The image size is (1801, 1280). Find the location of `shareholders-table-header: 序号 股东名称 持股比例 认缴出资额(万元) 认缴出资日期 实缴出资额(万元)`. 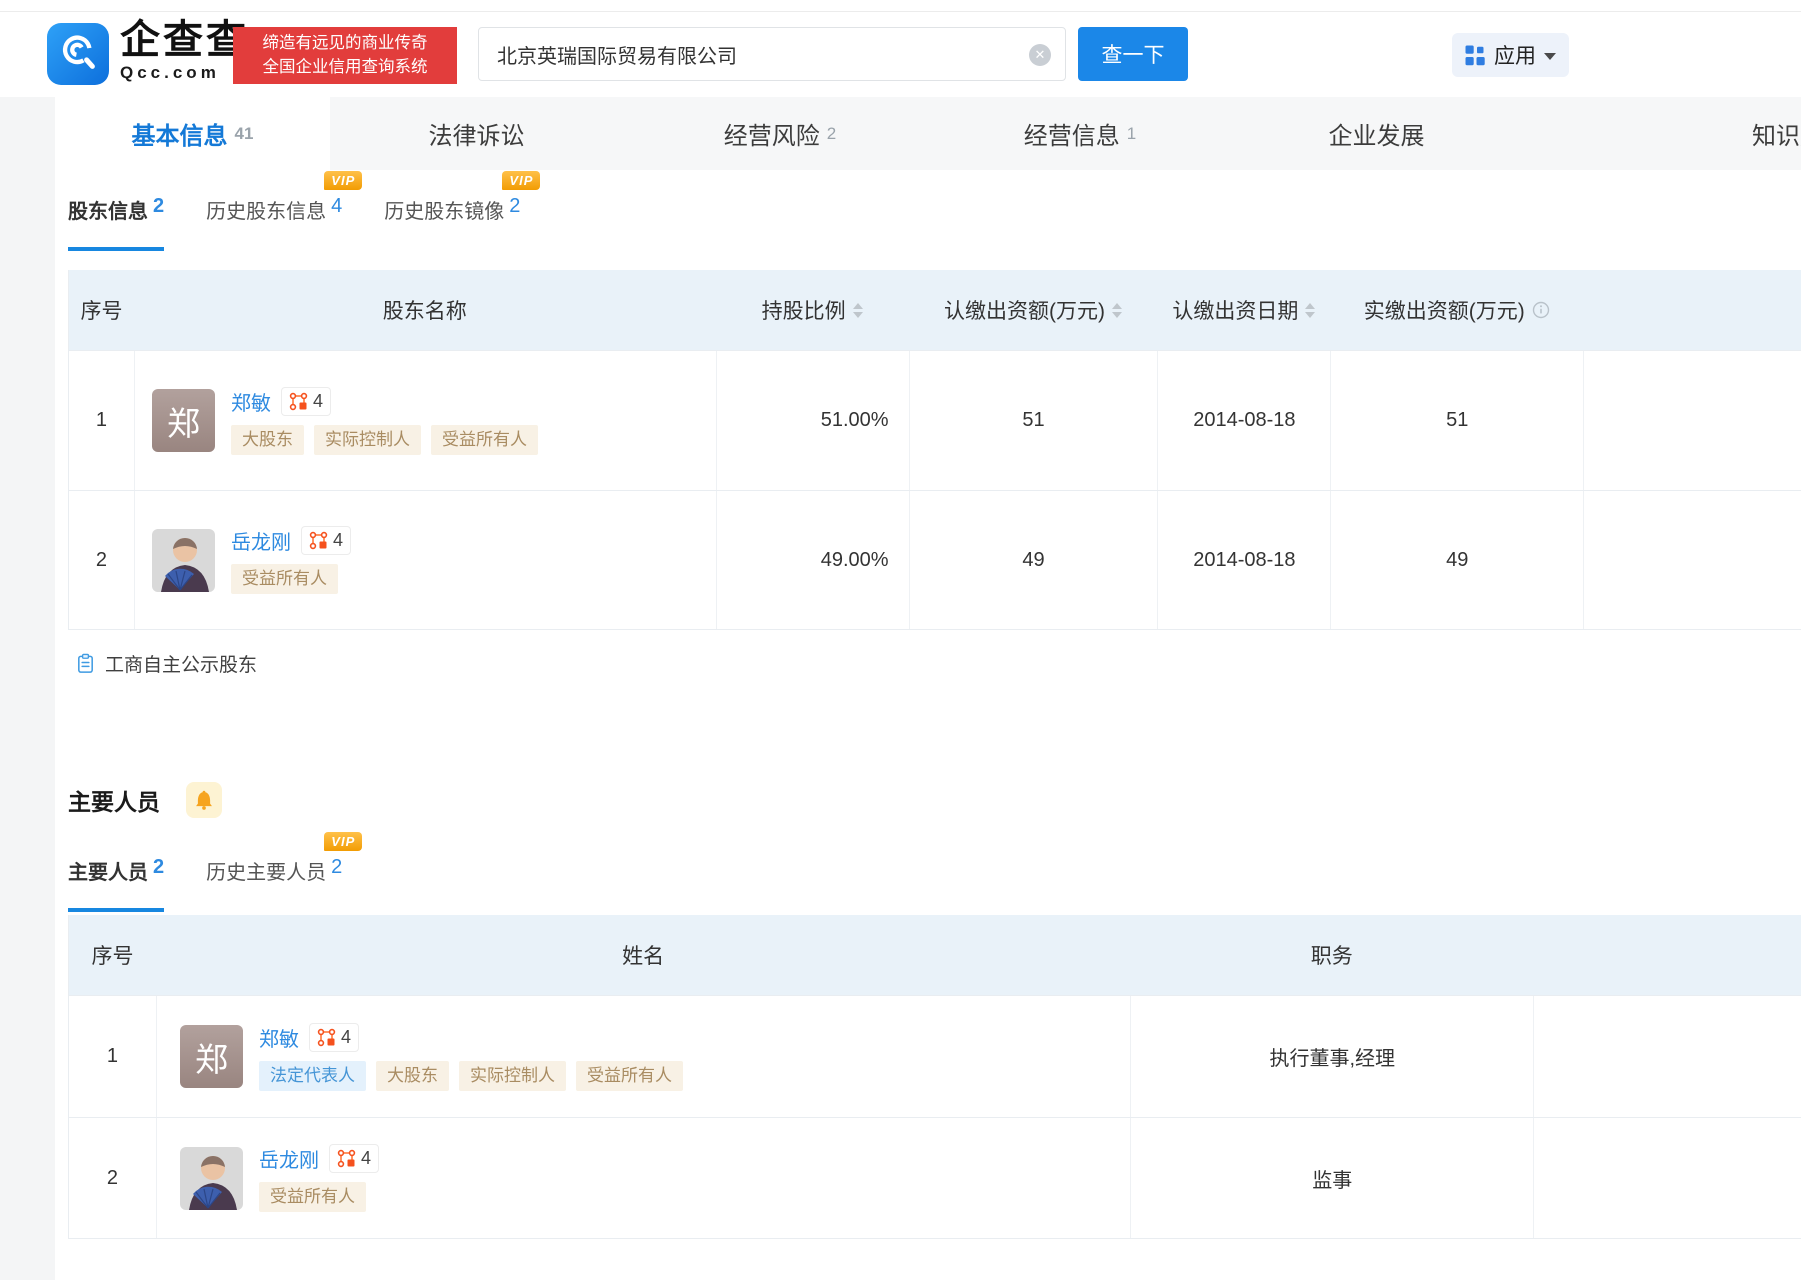

shareholders-table-header: 序号 股东名称 持股比例 认缴出资额(万元) 认缴出资日期 实缴出资额(万元) is located at coordinates (935, 310).